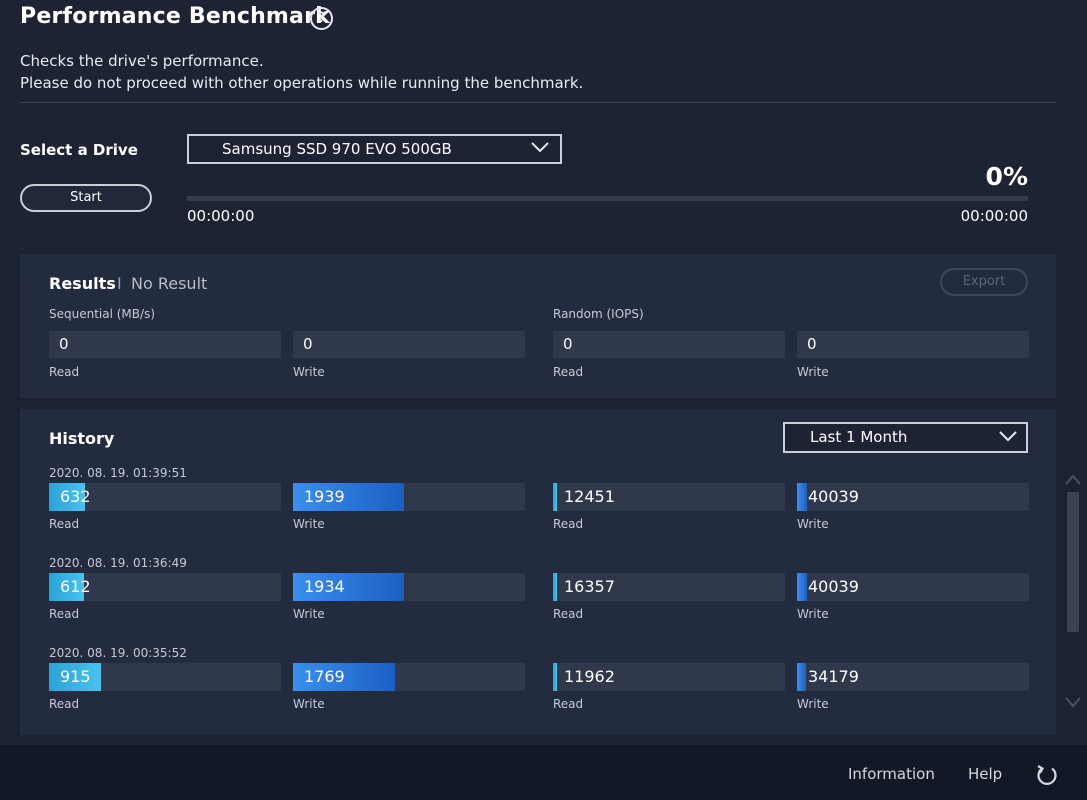  Describe the element at coordinates (1073, 480) in the screenshot. I see `scroll-up-icon` at that location.